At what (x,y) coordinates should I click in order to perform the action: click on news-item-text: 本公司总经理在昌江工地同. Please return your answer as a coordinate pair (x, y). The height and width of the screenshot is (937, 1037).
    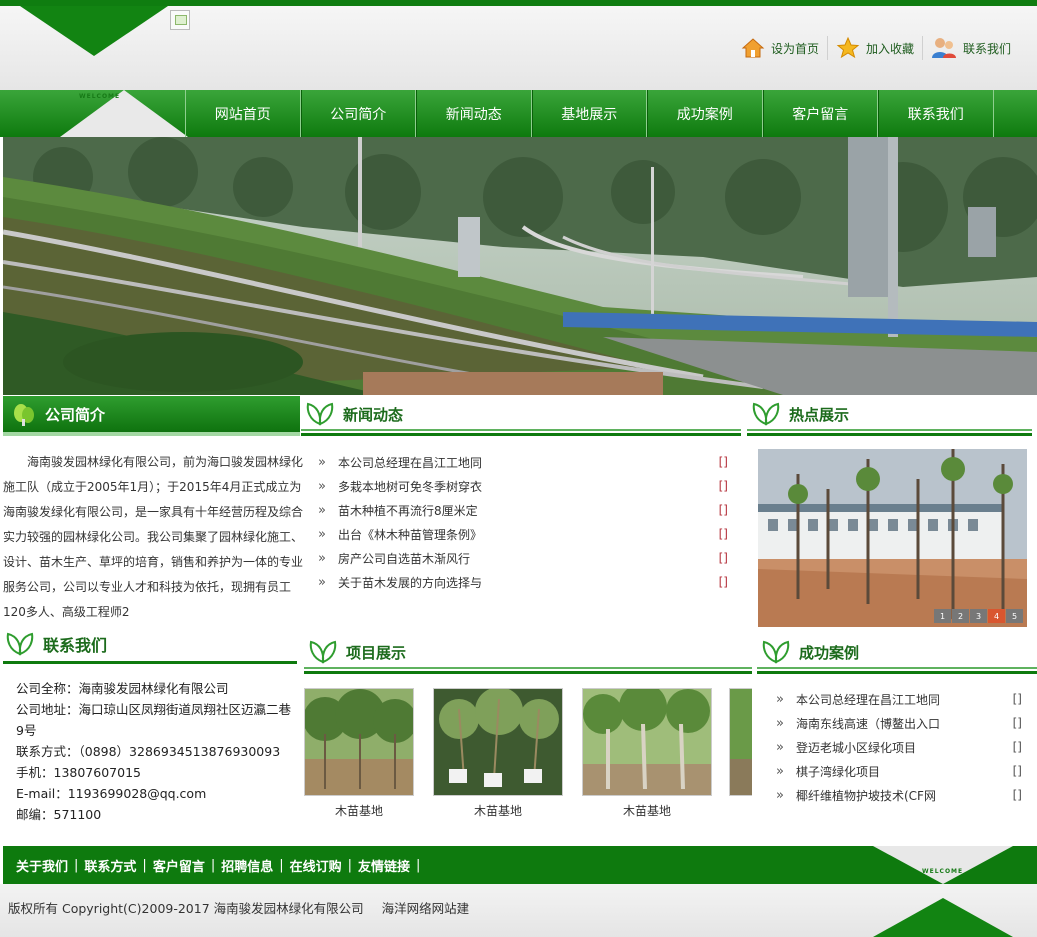
    Looking at the image, I should click on (527, 462).